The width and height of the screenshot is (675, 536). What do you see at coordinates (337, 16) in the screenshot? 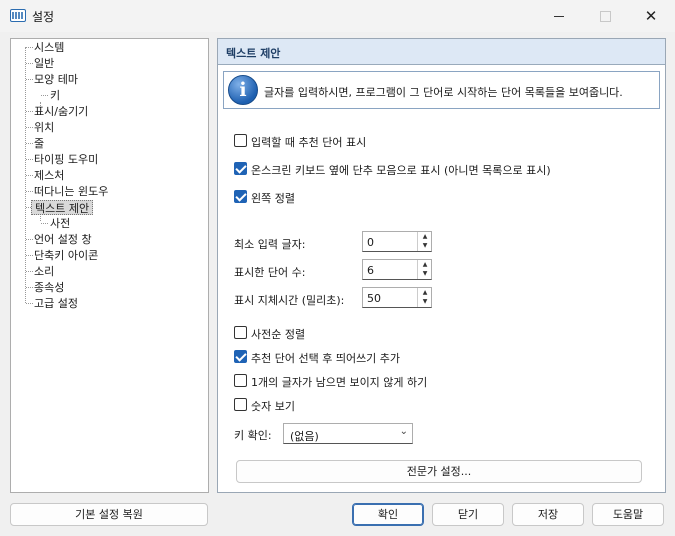
I see `title-bar: 설정 ✕` at bounding box center [337, 16].